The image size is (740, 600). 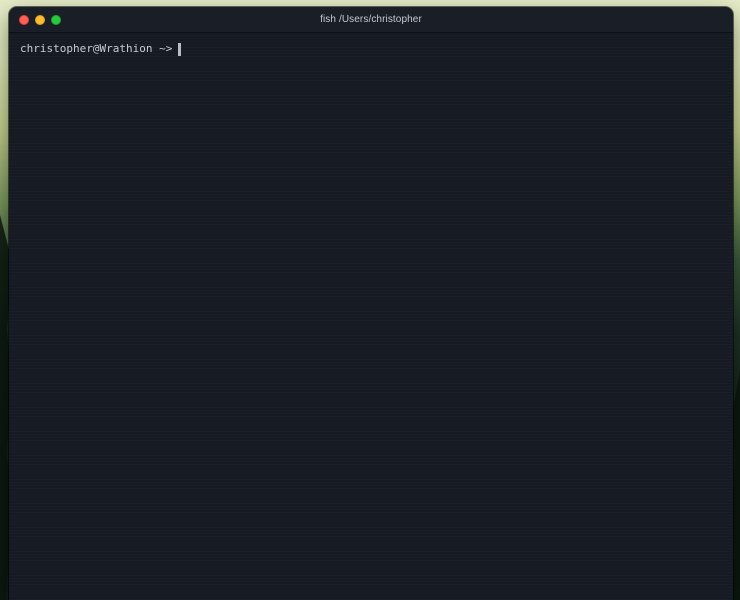 What do you see at coordinates (56, 20) in the screenshot?
I see `maximize-window-button` at bounding box center [56, 20].